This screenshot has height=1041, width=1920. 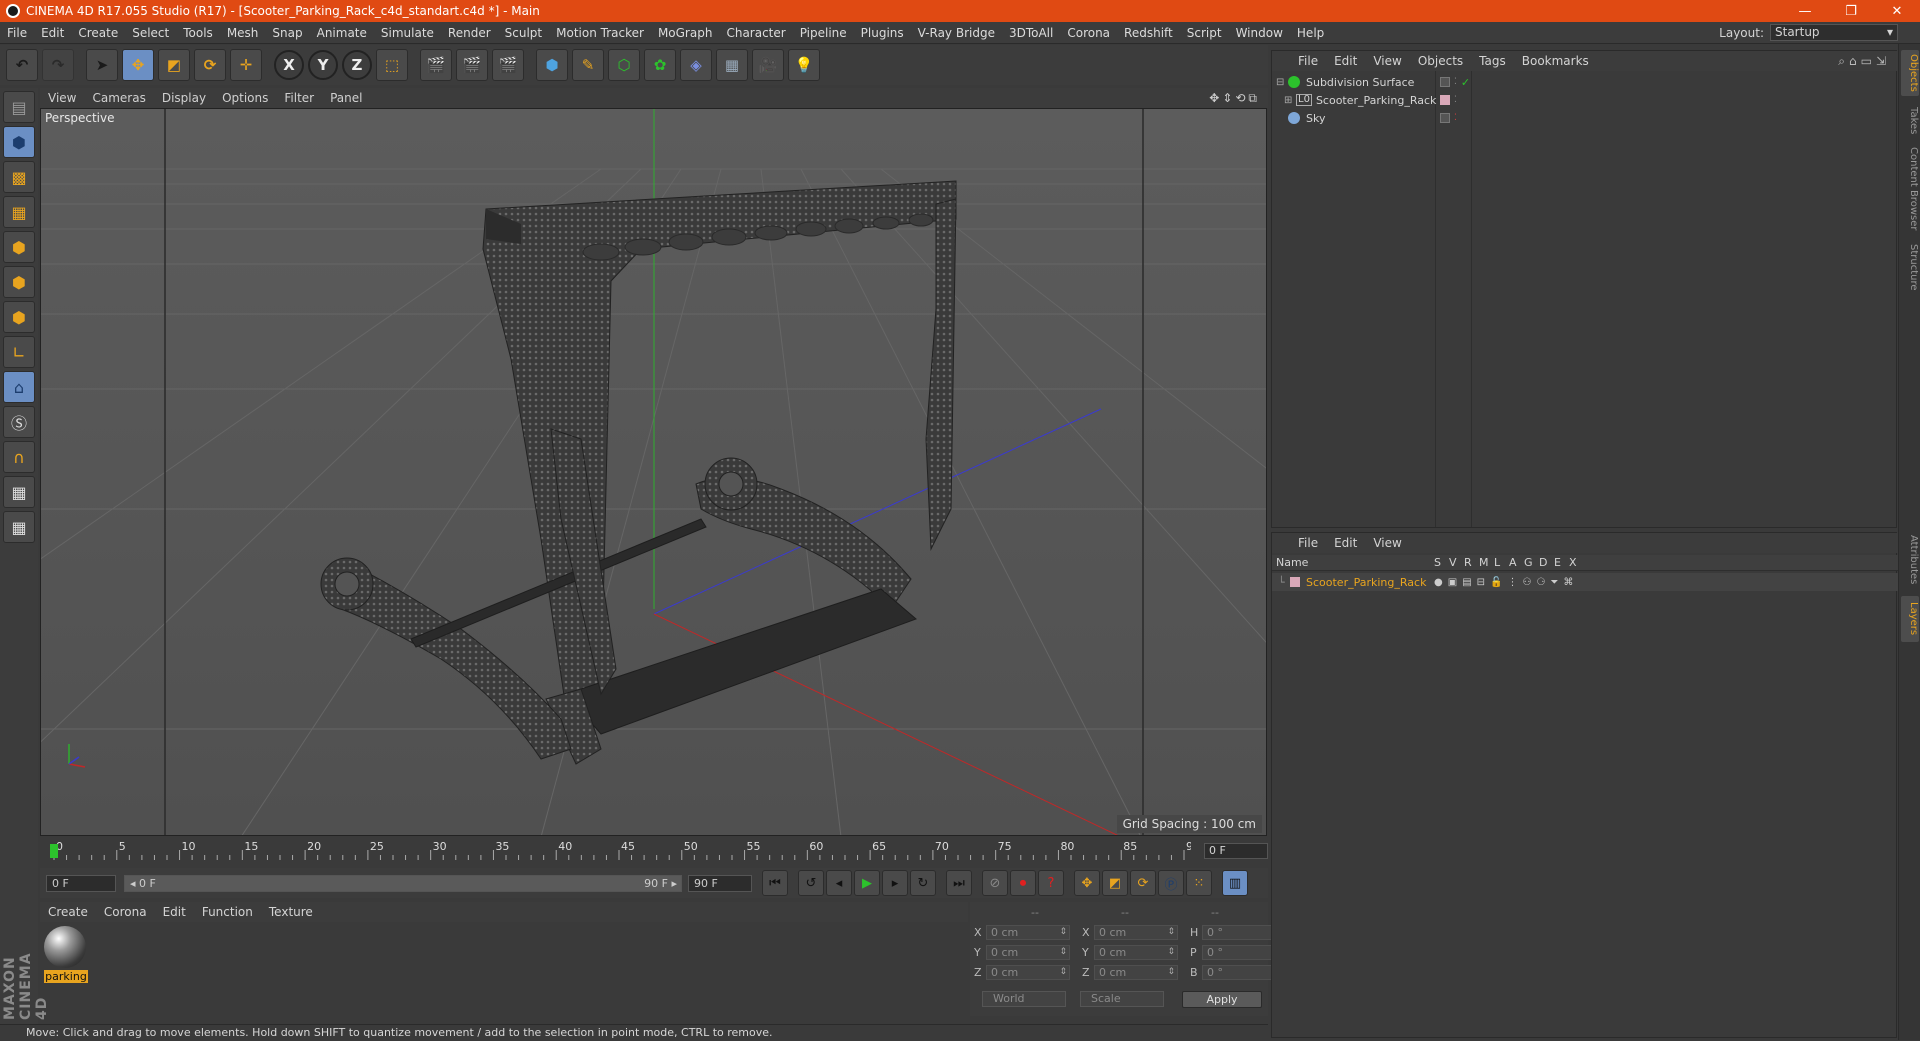 What do you see at coordinates (1308, 61) in the screenshot?
I see `om-menu-file: File` at bounding box center [1308, 61].